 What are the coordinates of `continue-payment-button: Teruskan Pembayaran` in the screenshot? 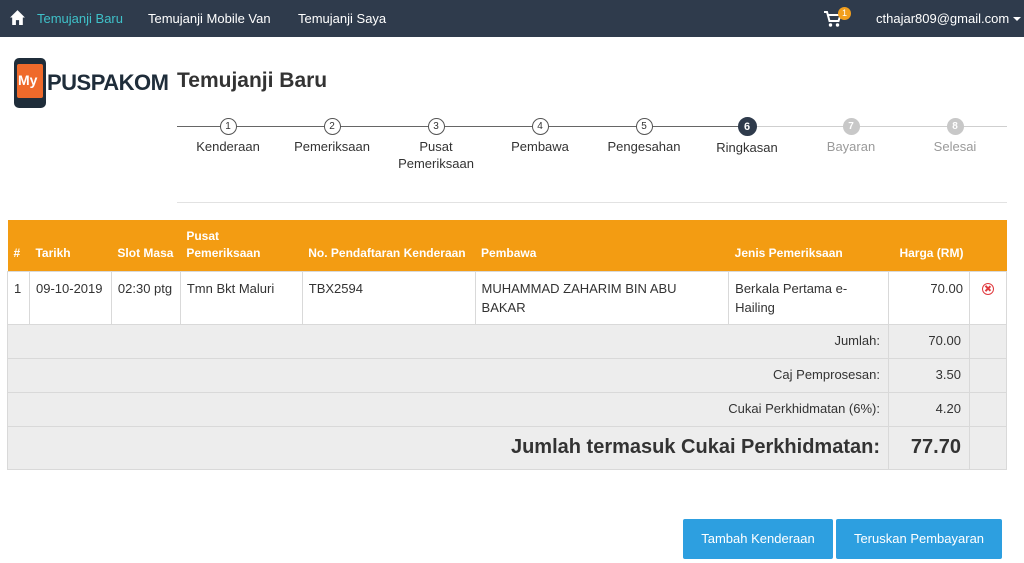 It's located at (919, 539).